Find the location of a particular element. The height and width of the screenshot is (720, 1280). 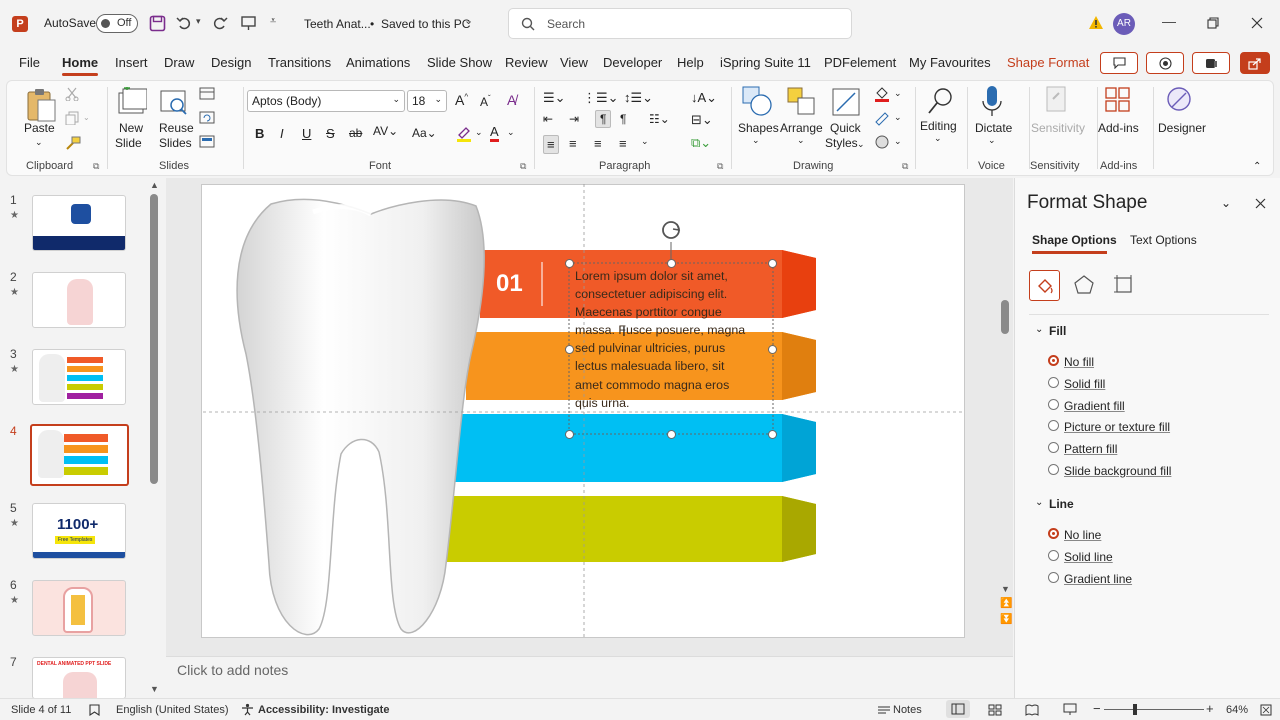

quick-styles-label: Quick is located at coordinates (845, 128).